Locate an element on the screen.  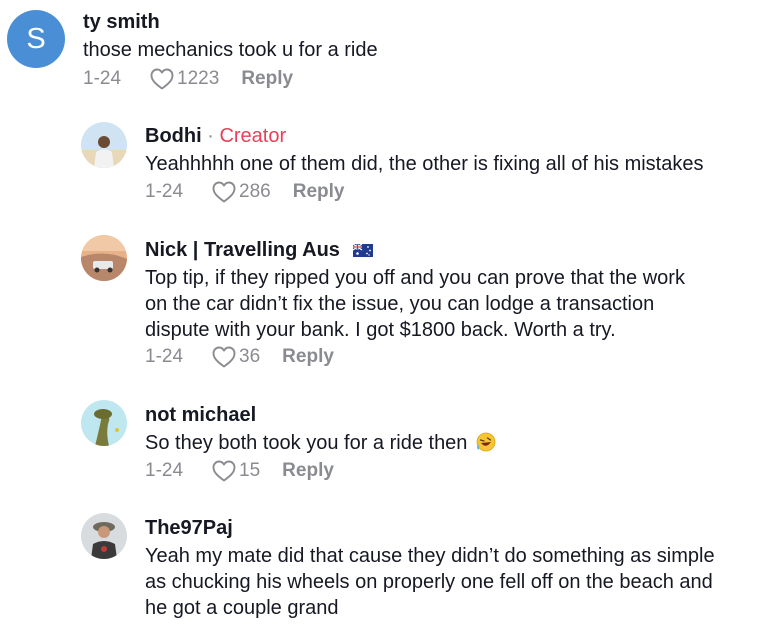
comment-meta: 1-24 15 Reply is located at coordinates (239, 471).